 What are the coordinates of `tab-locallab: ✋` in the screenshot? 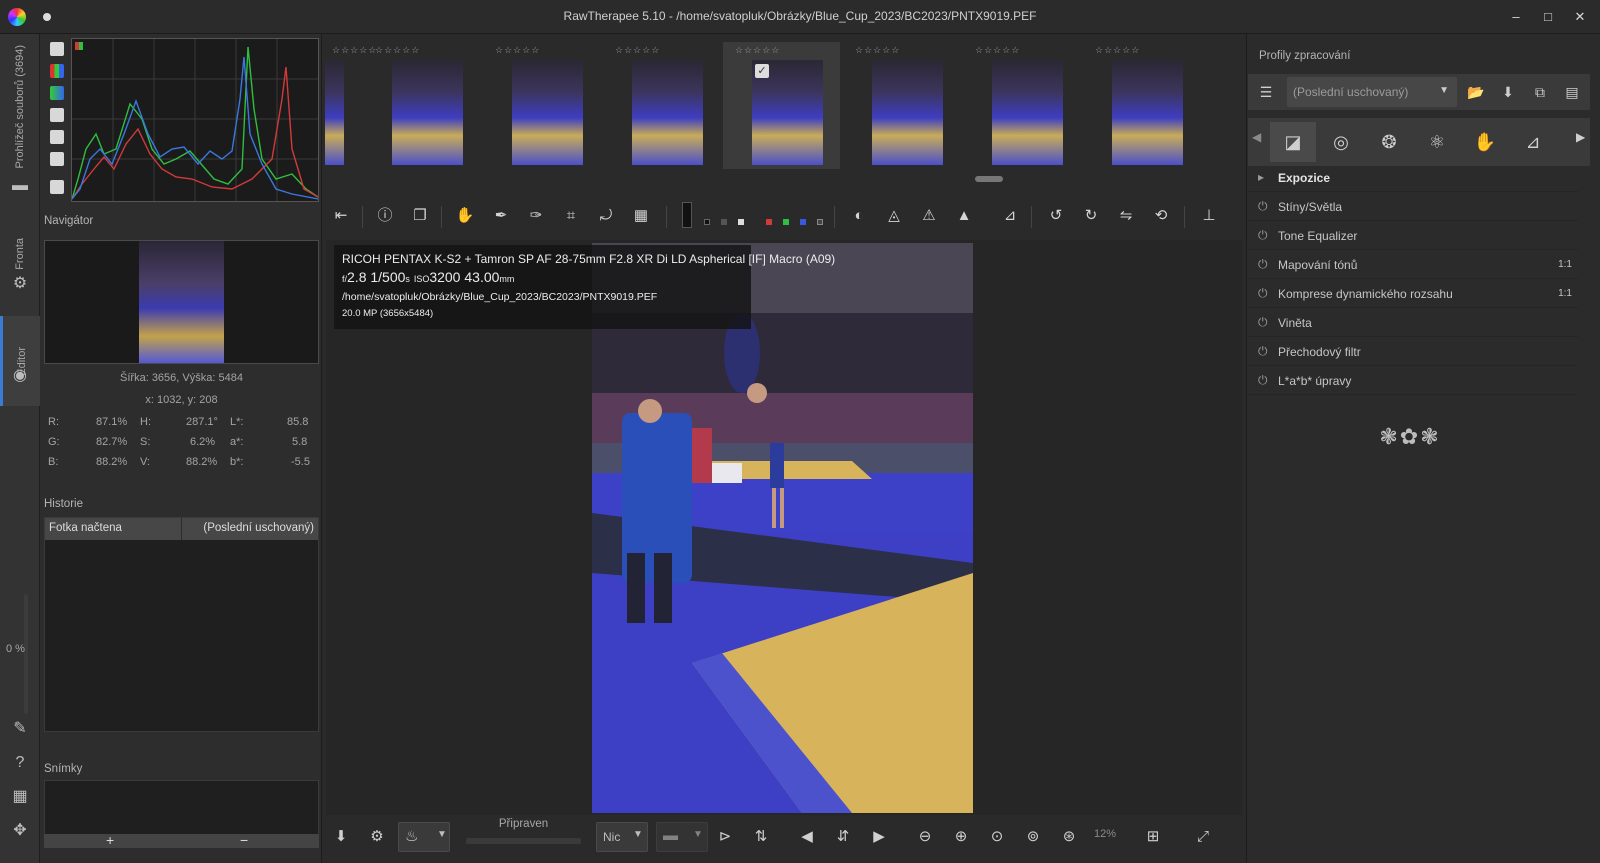 It's located at (1485, 142).